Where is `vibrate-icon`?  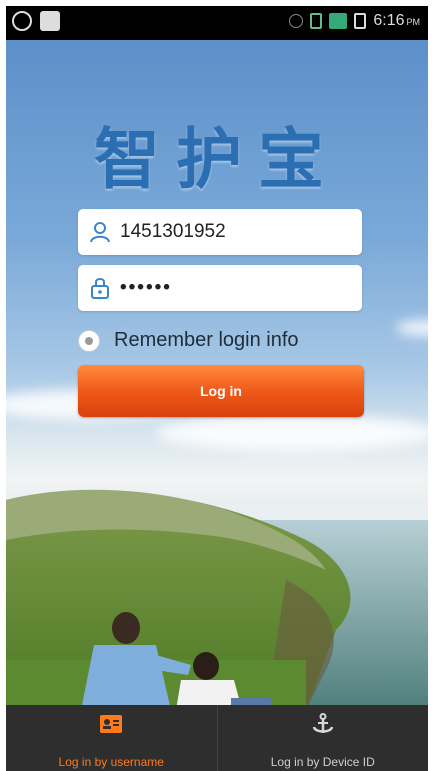
vibrate-icon is located at coordinates (316, 21).